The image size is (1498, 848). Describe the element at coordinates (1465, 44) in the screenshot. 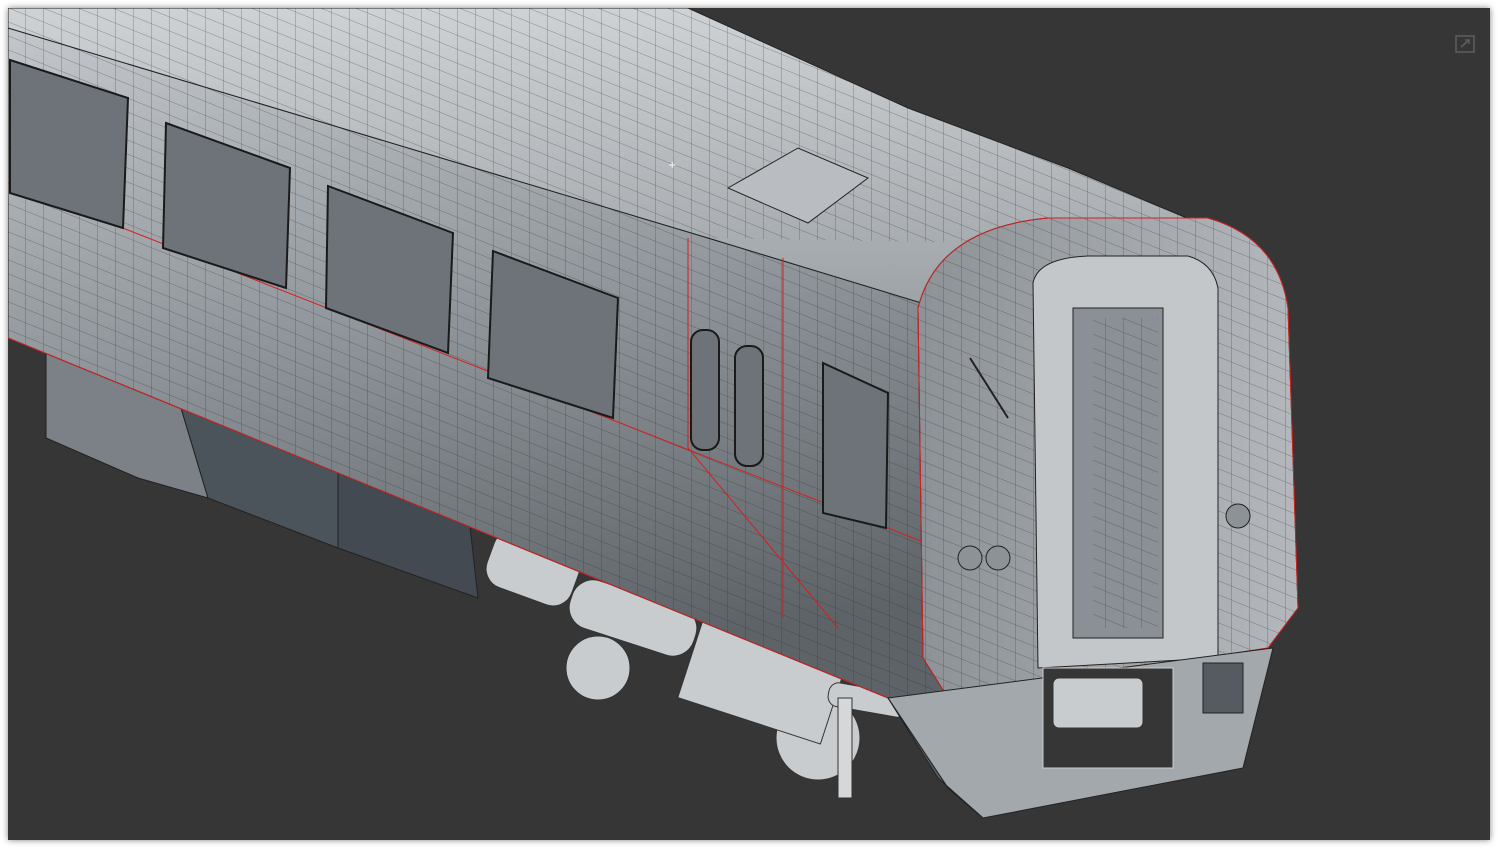

I see `maximize-viewport-icon` at that location.